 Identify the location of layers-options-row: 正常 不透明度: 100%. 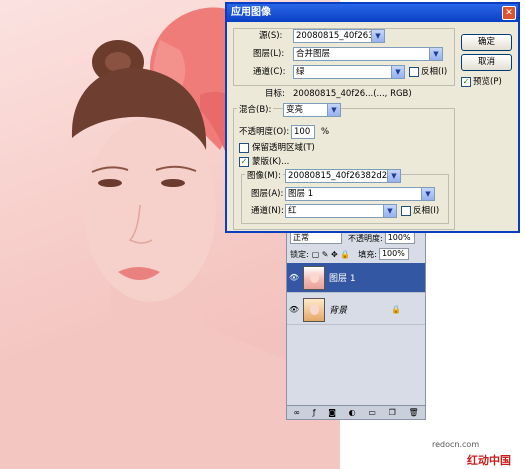
(356, 238).